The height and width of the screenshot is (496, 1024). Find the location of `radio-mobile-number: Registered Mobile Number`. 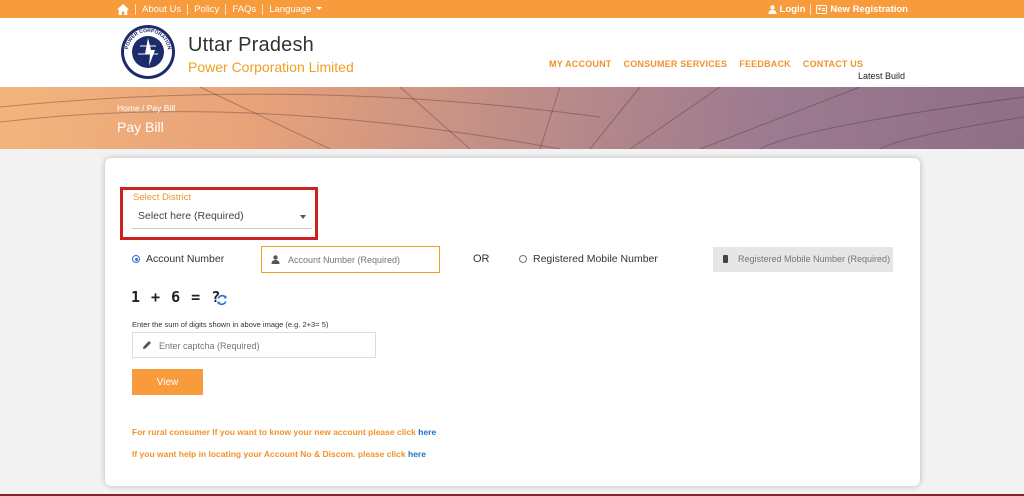

radio-mobile-number: Registered Mobile Number is located at coordinates (588, 259).